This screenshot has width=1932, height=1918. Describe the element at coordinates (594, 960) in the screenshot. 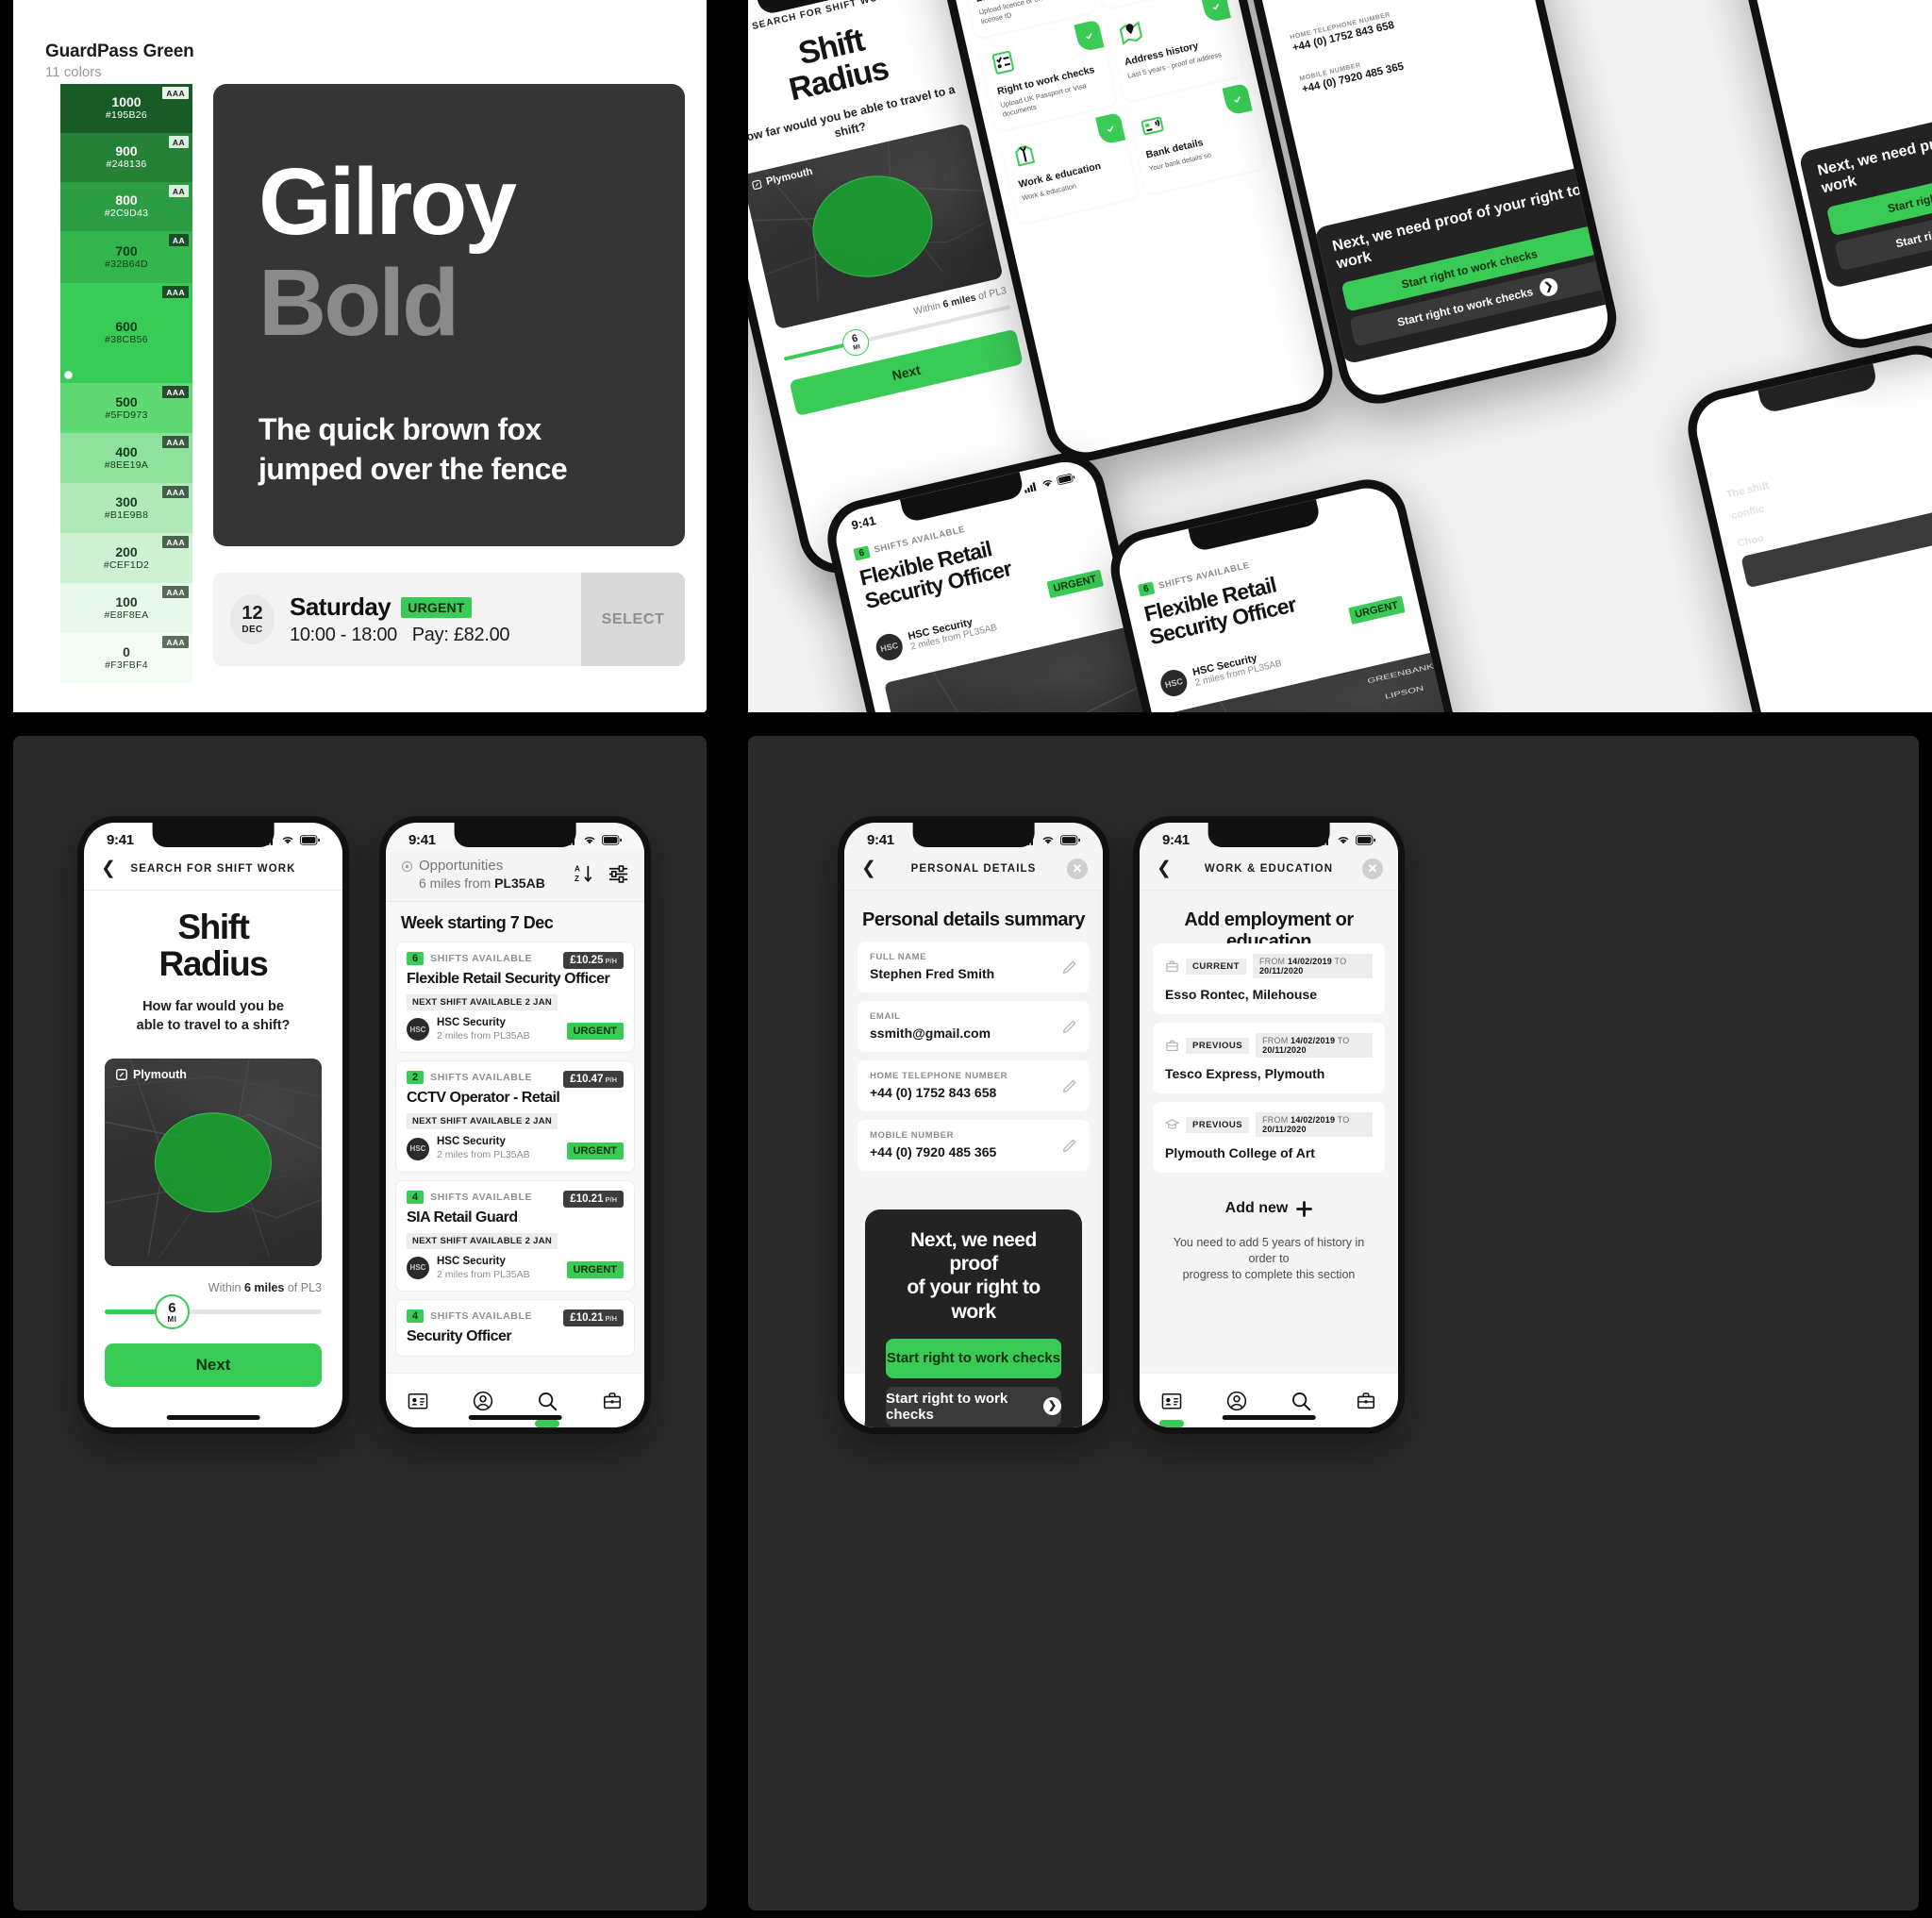

I see `job-pay-rate: £10.25 P/H` at that location.